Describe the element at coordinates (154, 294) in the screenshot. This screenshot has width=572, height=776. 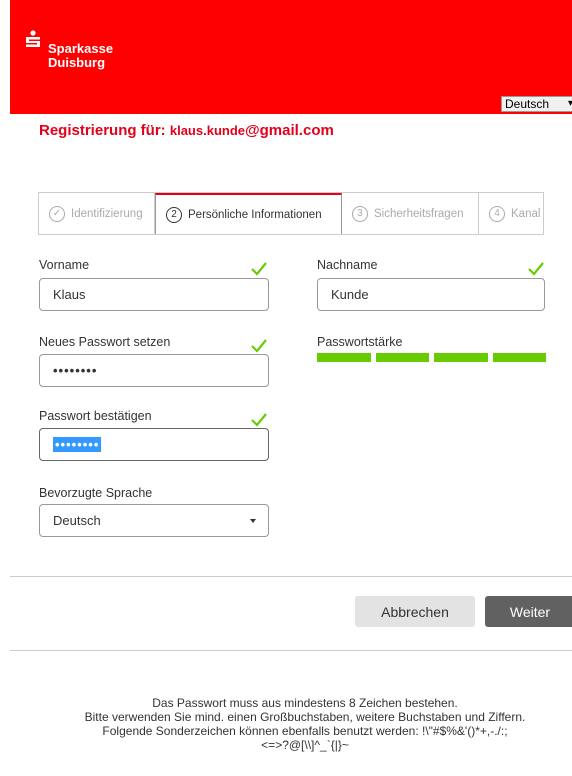
I see `first-name-field: Klaus` at that location.